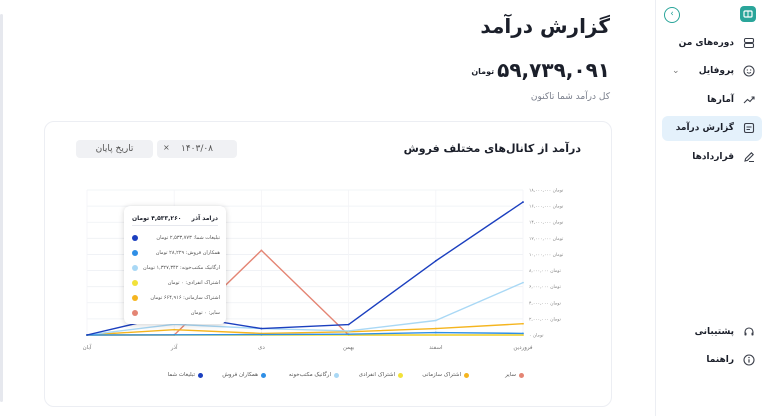 Image resolution: width=768 pixels, height=416 pixels. I want to click on tooltip-row-text: ارگانیک مکتب‌خونه: ۱,۳۲۷,۳۴۲ تومان, so click(181, 268).